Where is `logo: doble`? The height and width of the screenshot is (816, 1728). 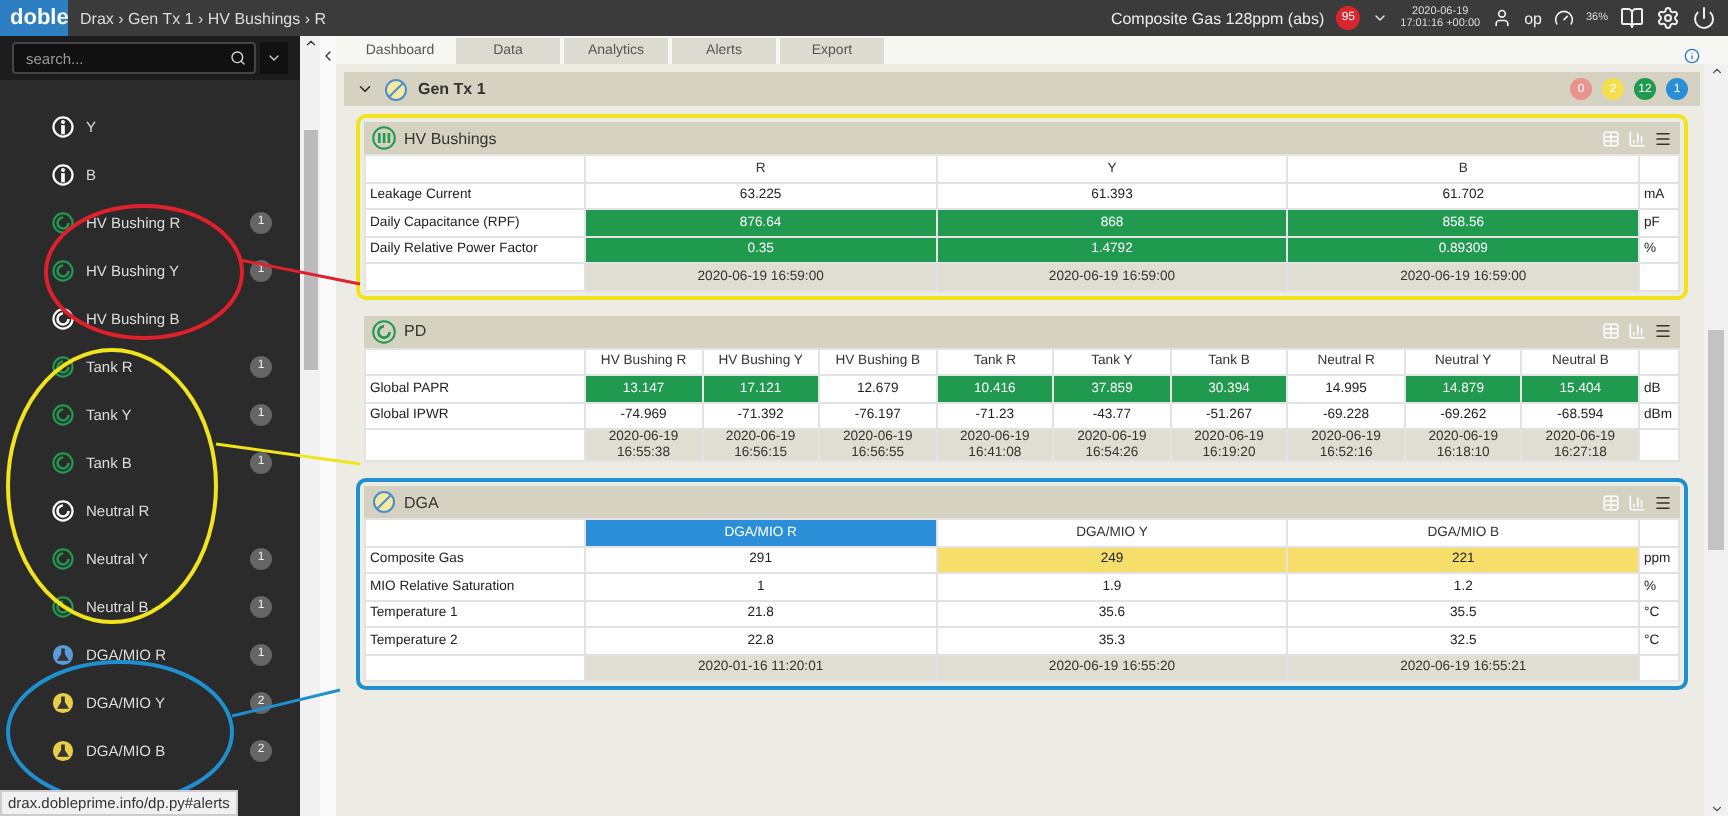
logo: doble is located at coordinates (34, 18).